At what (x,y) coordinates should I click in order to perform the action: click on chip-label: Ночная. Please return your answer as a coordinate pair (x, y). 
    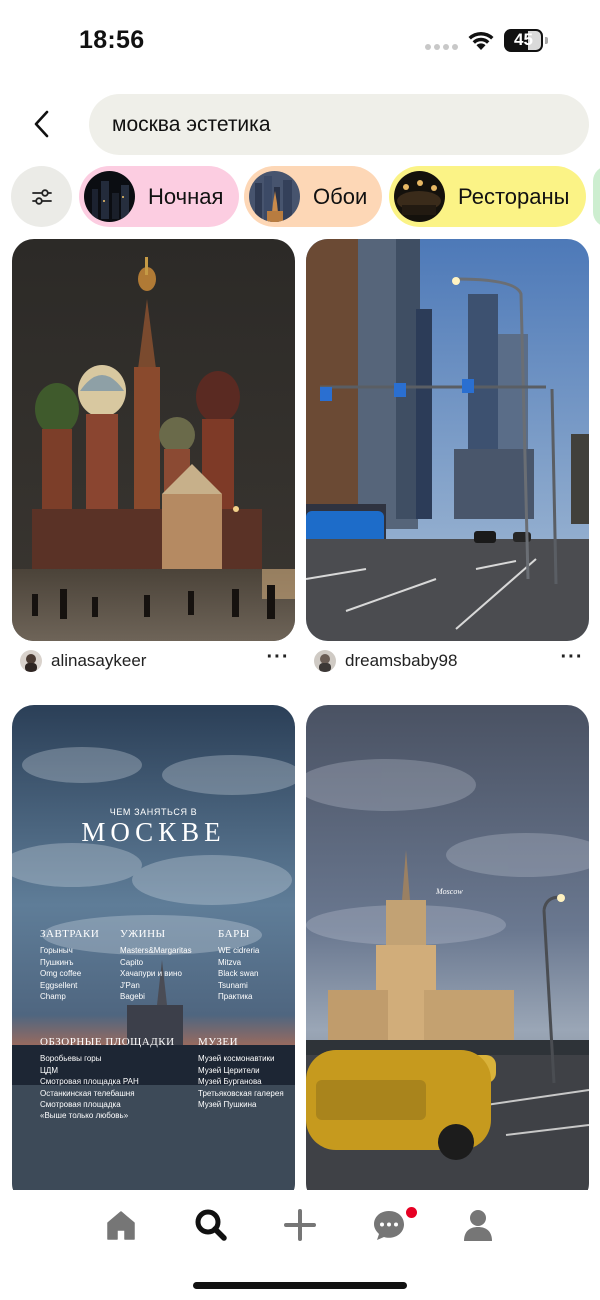
    Looking at the image, I should click on (186, 196).